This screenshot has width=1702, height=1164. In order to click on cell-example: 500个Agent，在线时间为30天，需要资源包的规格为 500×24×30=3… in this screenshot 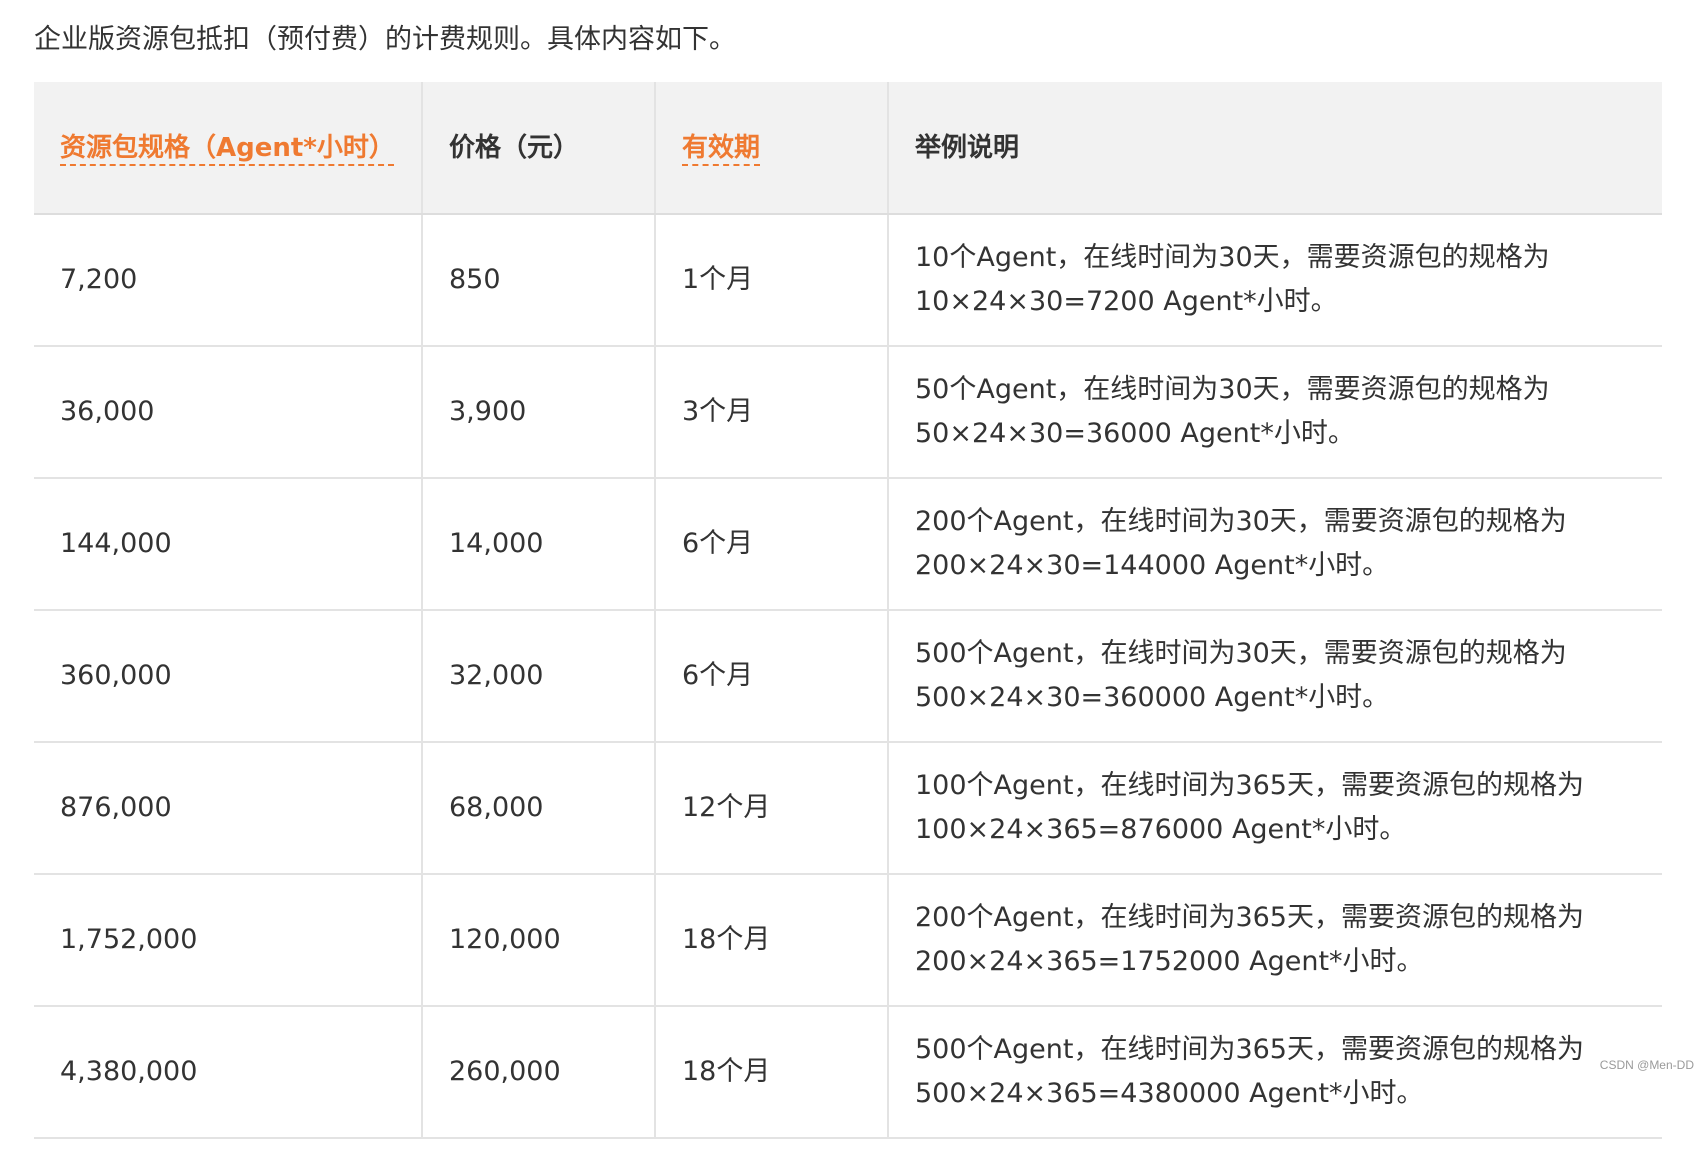, I will do `click(1275, 676)`.